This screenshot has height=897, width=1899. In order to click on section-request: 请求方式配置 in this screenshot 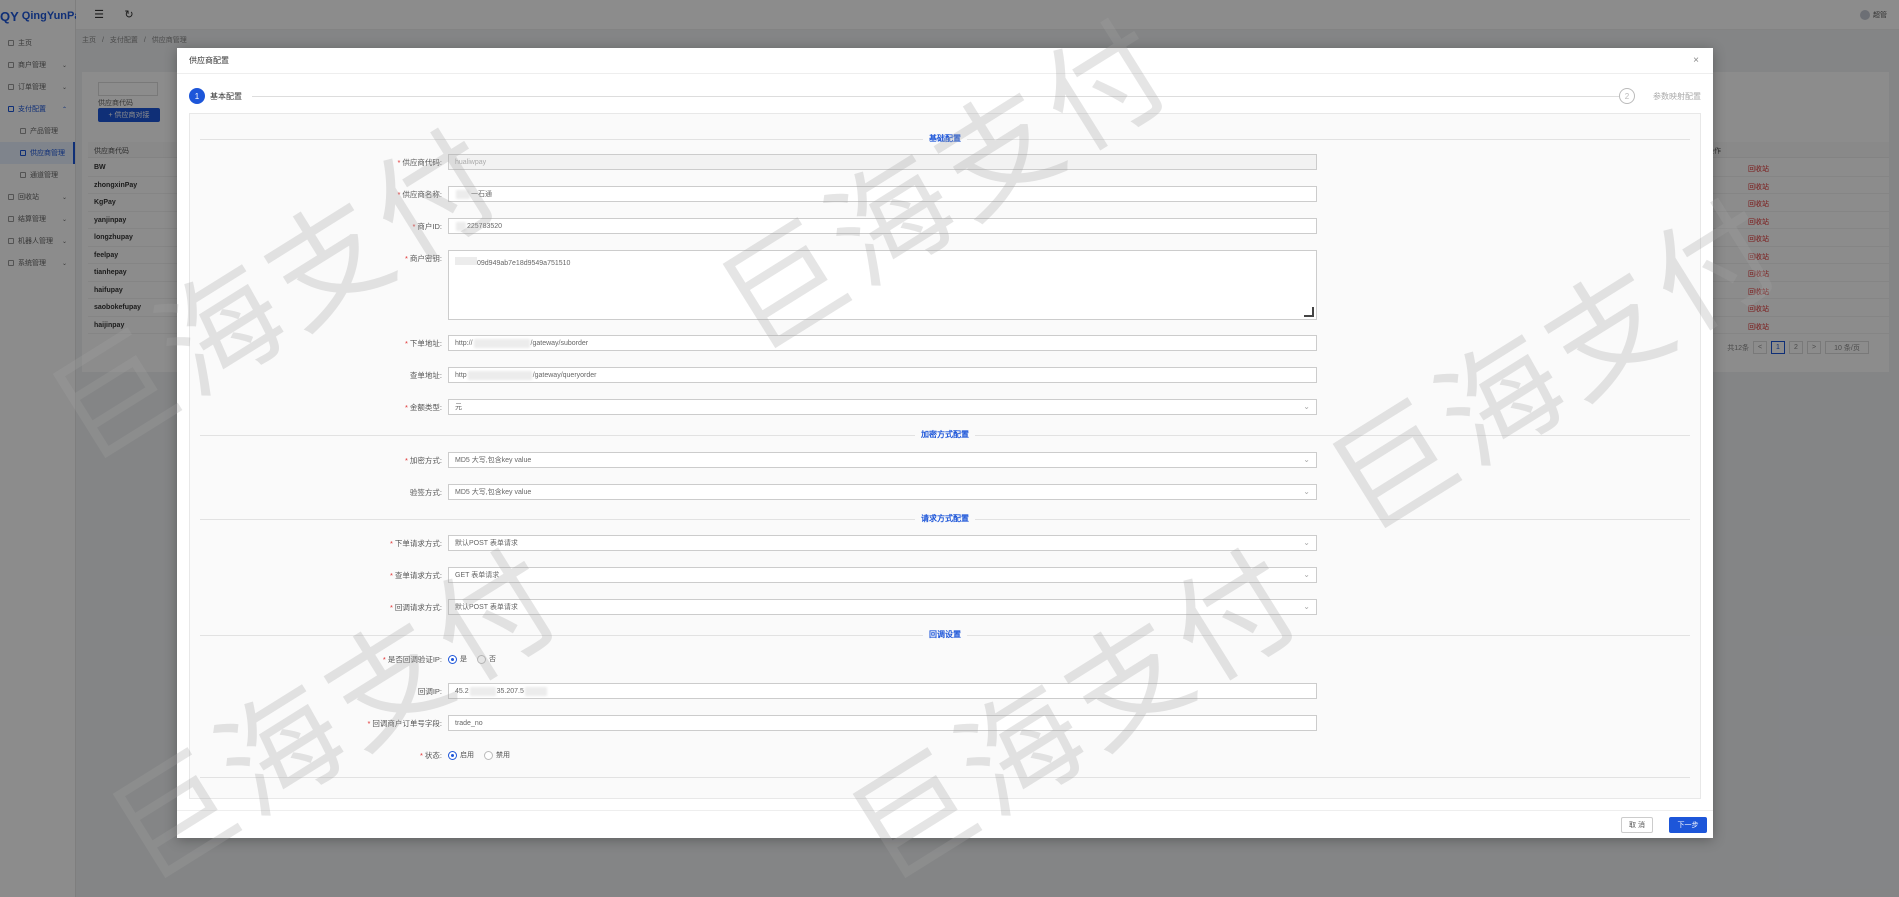, I will do `click(945, 519)`.